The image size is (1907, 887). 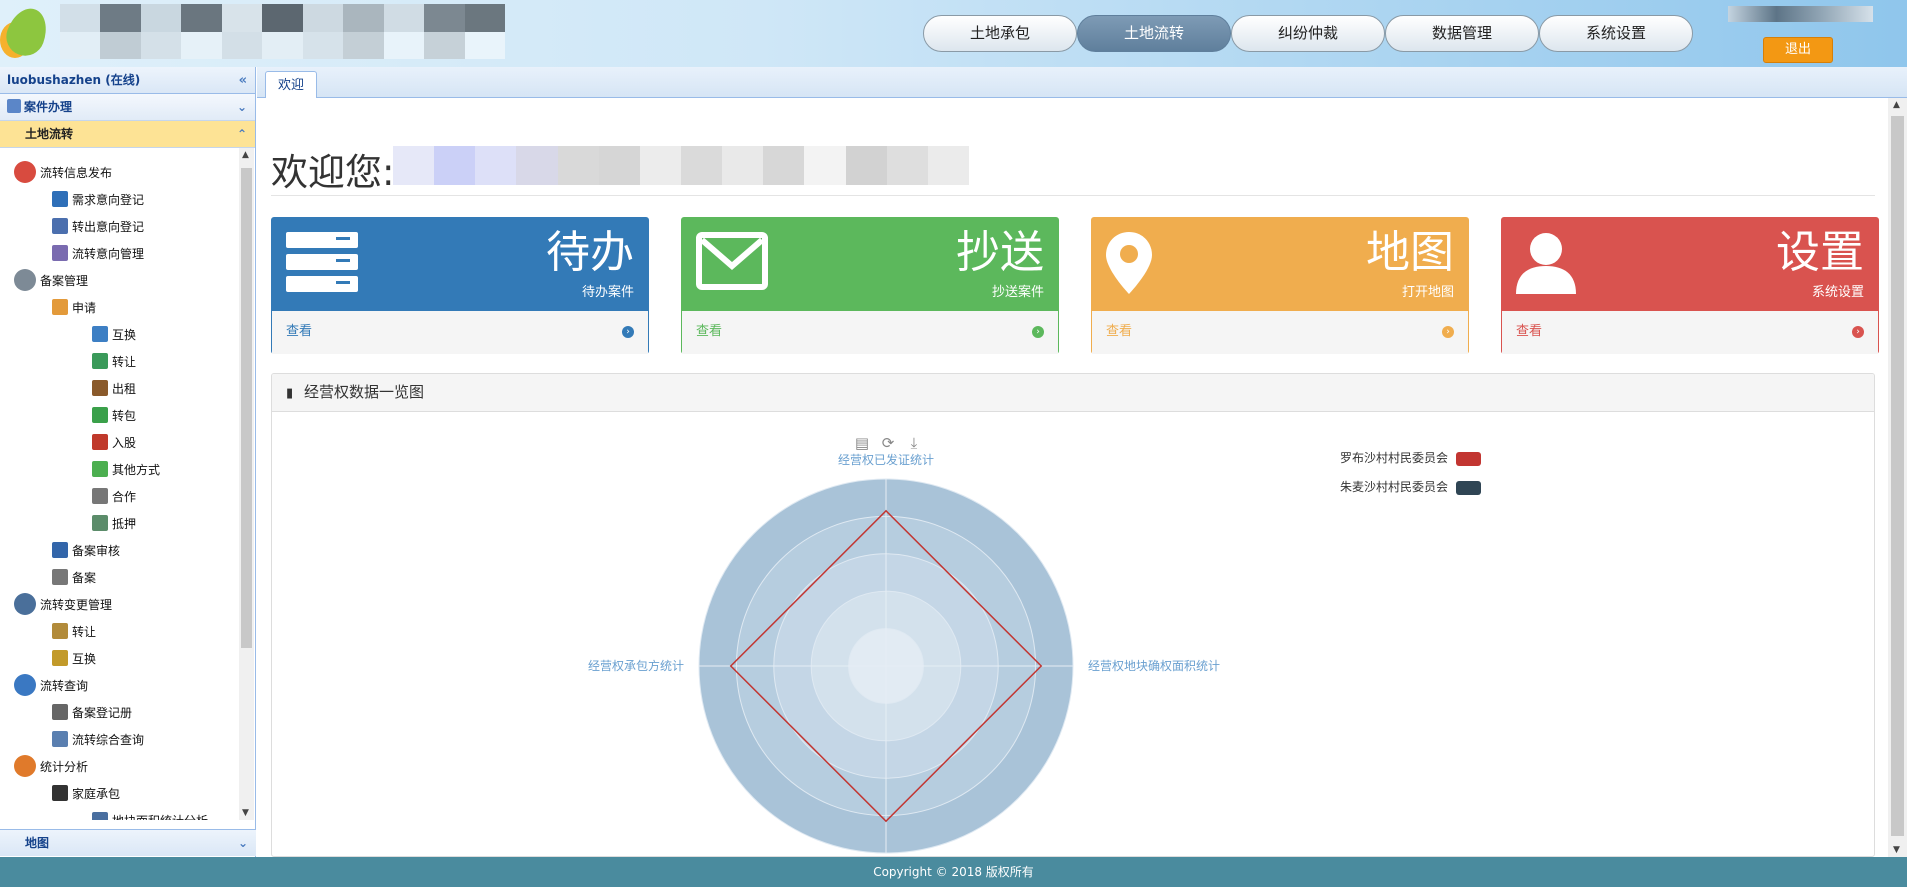 I want to click on app-header: 土地承包 土地流转 纠纷仲裁 数据管理 系统设置 退出, so click(x=953, y=33).